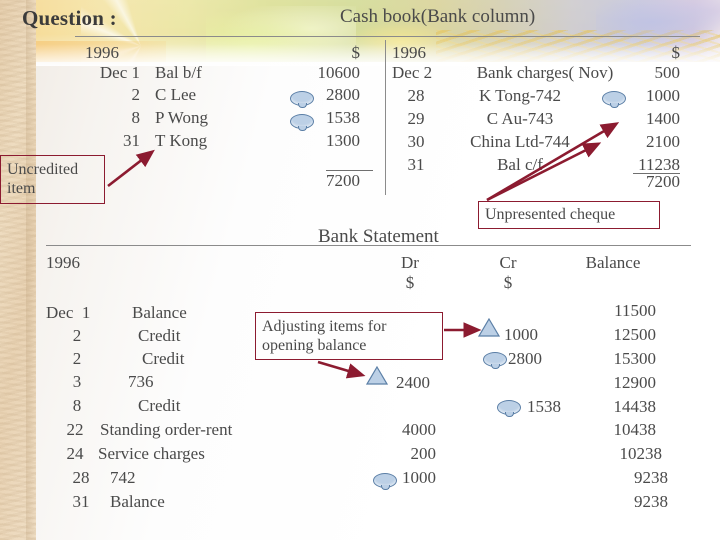  I want to click on arrow-uncredited, so click(131, 168).